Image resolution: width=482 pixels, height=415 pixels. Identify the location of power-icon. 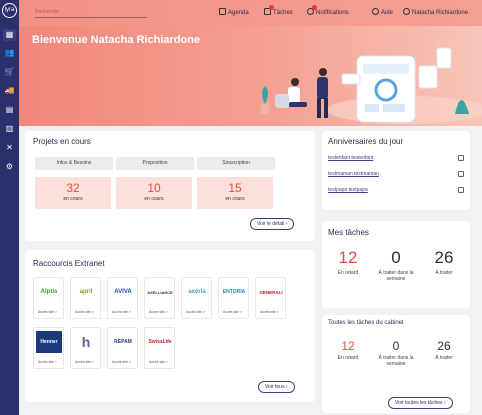
(406, 11).